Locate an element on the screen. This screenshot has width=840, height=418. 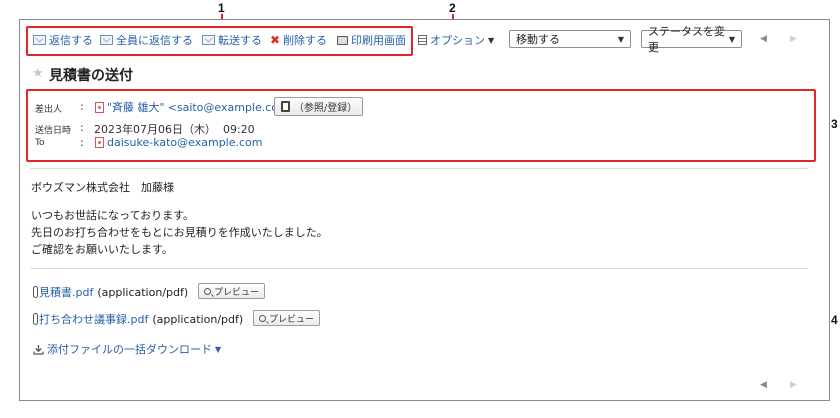
options-label: オプション is located at coordinates (457, 40).